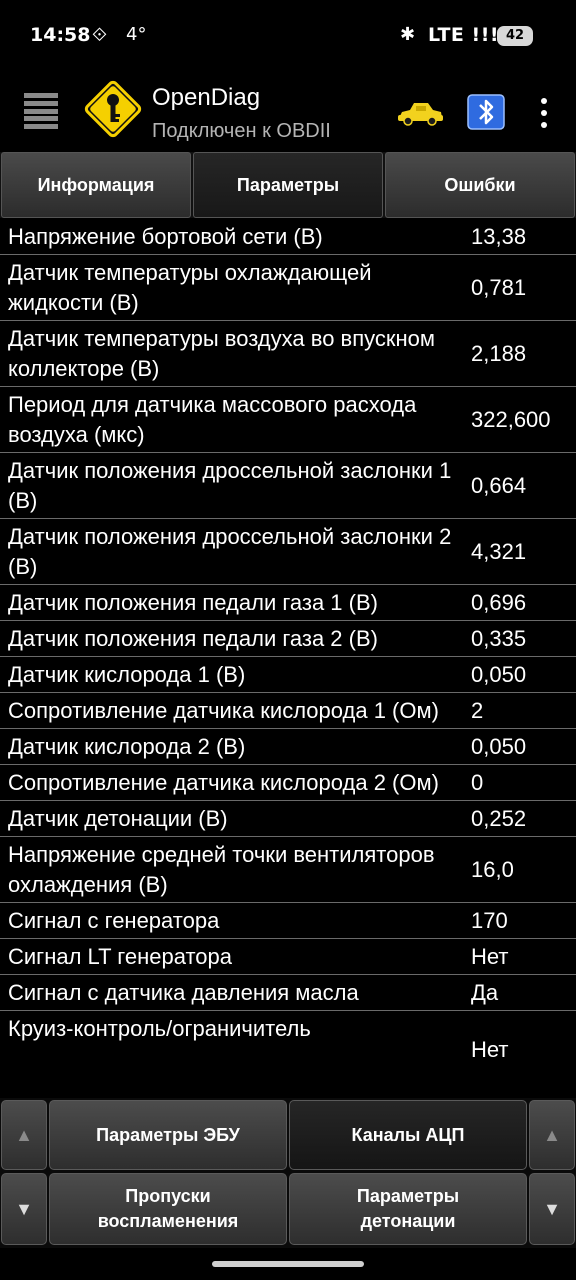  I want to click on misfires-button: Пропуски воспламенения, so click(168, 1209).